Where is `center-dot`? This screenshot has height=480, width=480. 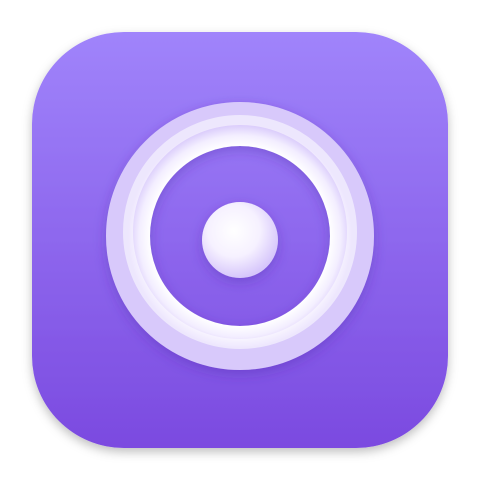
center-dot is located at coordinates (240, 240).